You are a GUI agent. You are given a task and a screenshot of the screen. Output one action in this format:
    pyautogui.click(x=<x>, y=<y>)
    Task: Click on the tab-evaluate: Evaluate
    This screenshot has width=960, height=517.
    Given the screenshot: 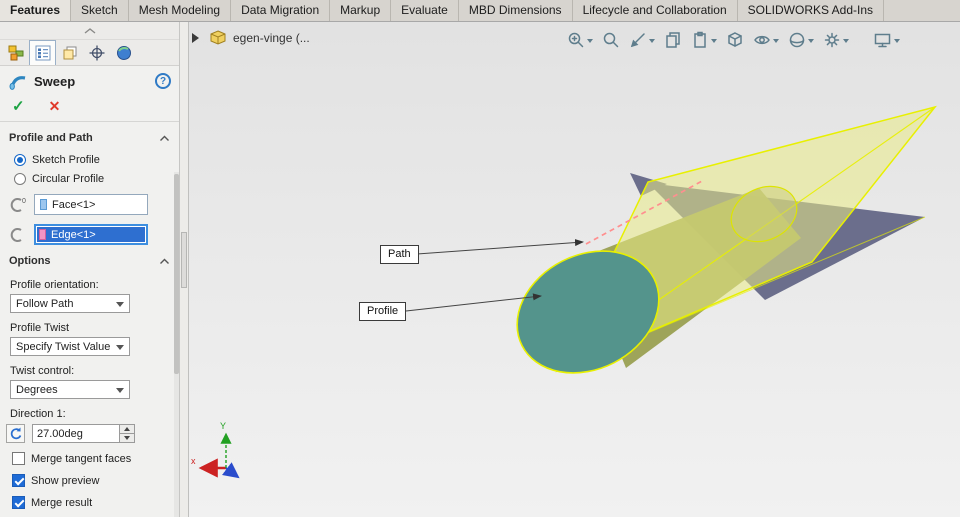 What is the action you would take?
    pyautogui.click(x=425, y=10)
    